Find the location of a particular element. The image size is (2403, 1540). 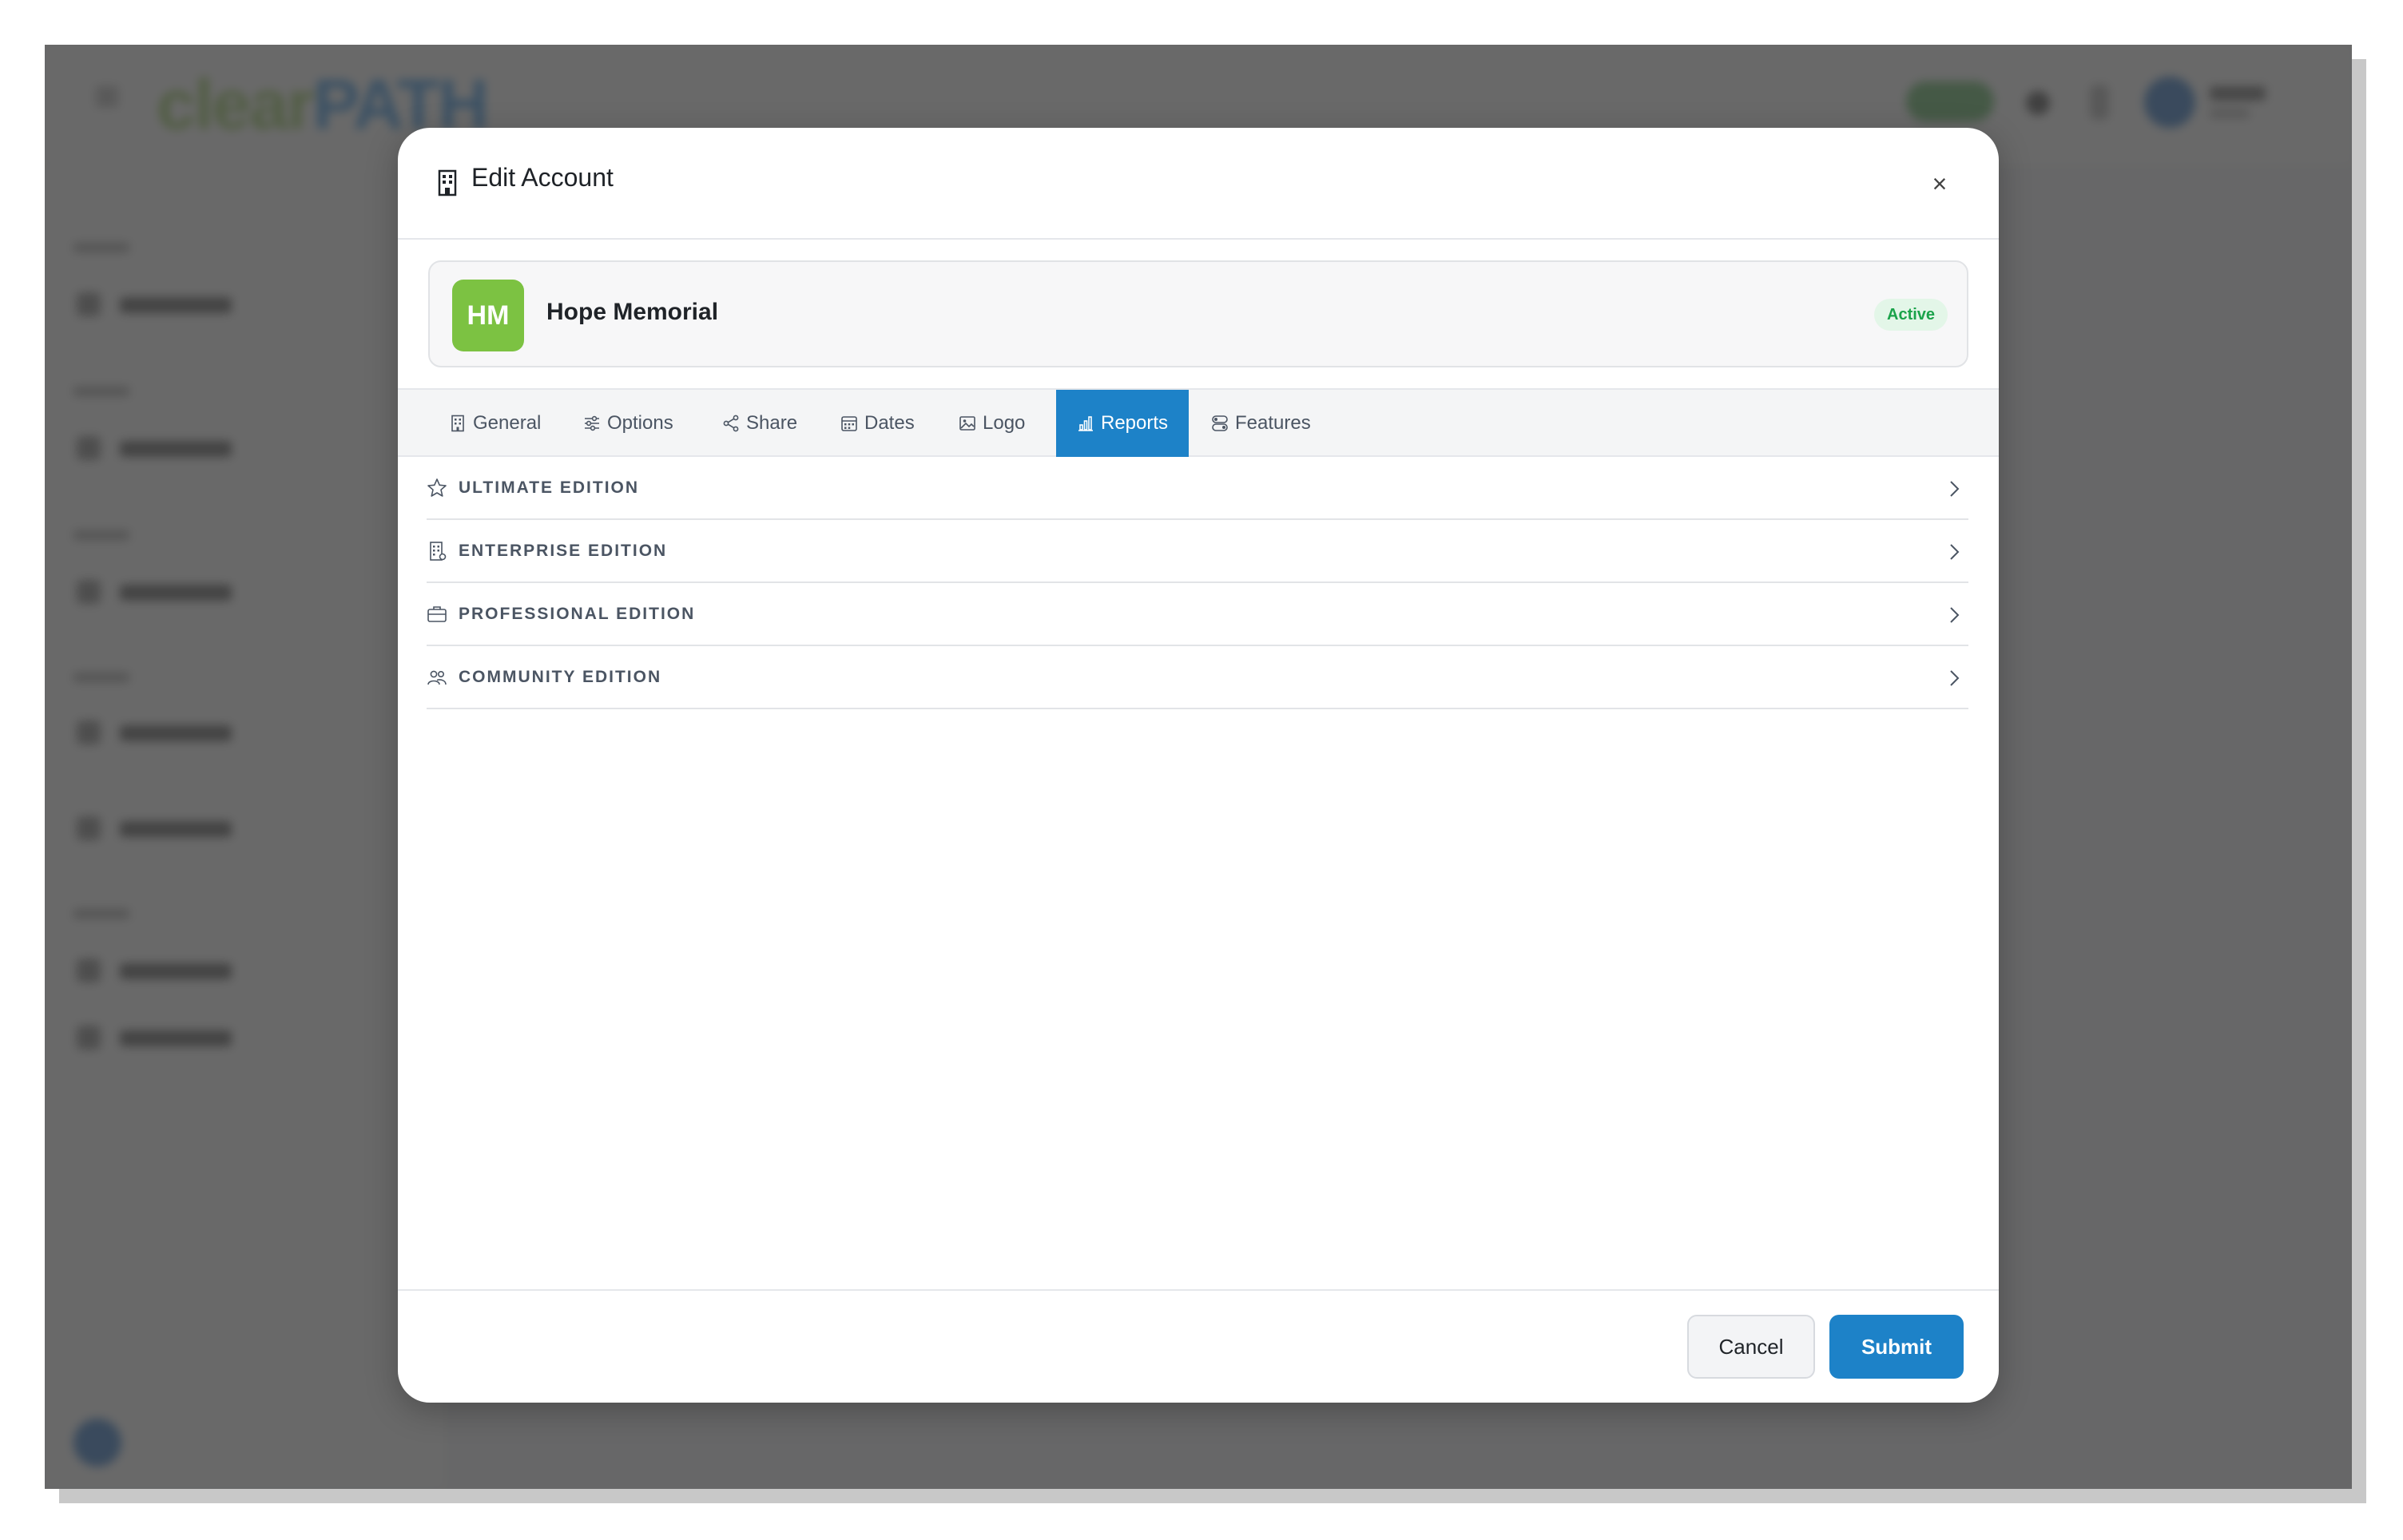

tab-options: Options is located at coordinates (628, 423).